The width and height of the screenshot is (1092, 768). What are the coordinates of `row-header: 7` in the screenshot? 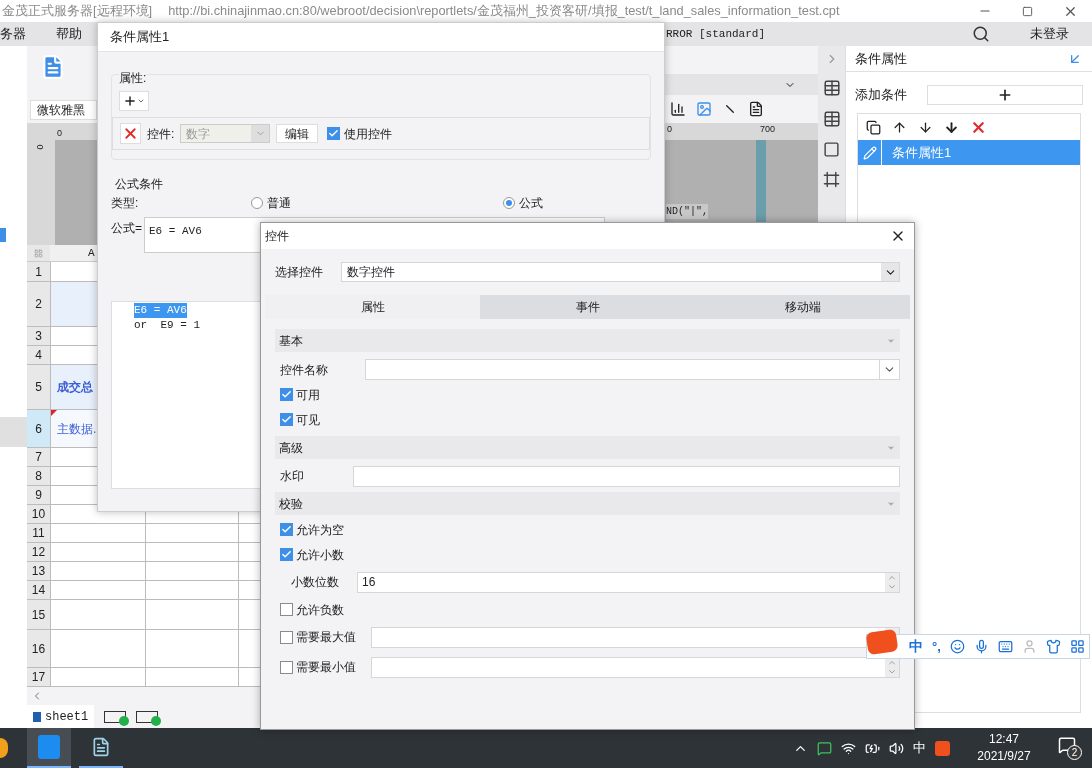 It's located at (38, 457).